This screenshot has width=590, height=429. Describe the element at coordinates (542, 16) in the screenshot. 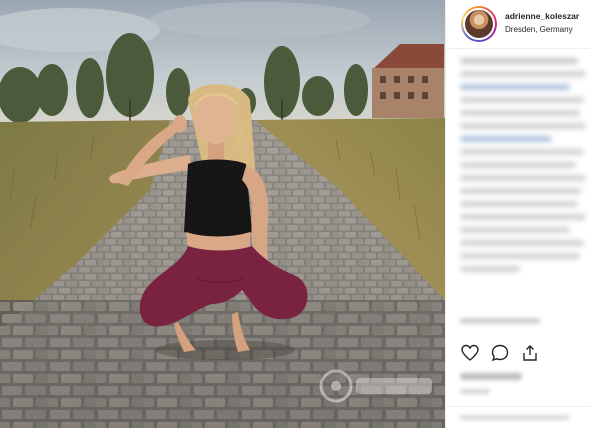

I see `username-link: adrienne_koleszar` at that location.